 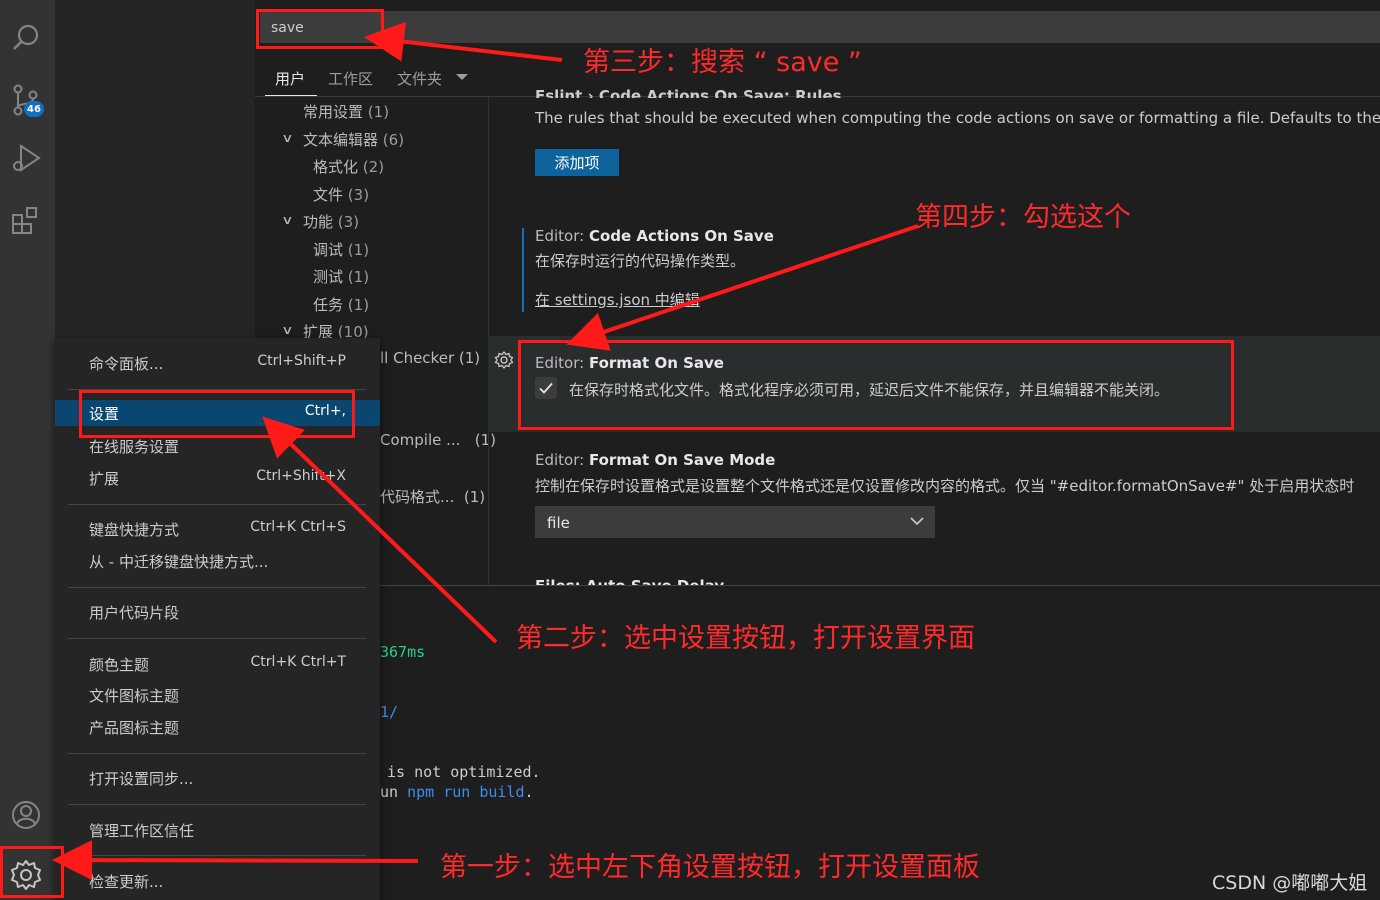 What do you see at coordinates (27, 450) in the screenshot?
I see `activity-bar: 46` at bounding box center [27, 450].